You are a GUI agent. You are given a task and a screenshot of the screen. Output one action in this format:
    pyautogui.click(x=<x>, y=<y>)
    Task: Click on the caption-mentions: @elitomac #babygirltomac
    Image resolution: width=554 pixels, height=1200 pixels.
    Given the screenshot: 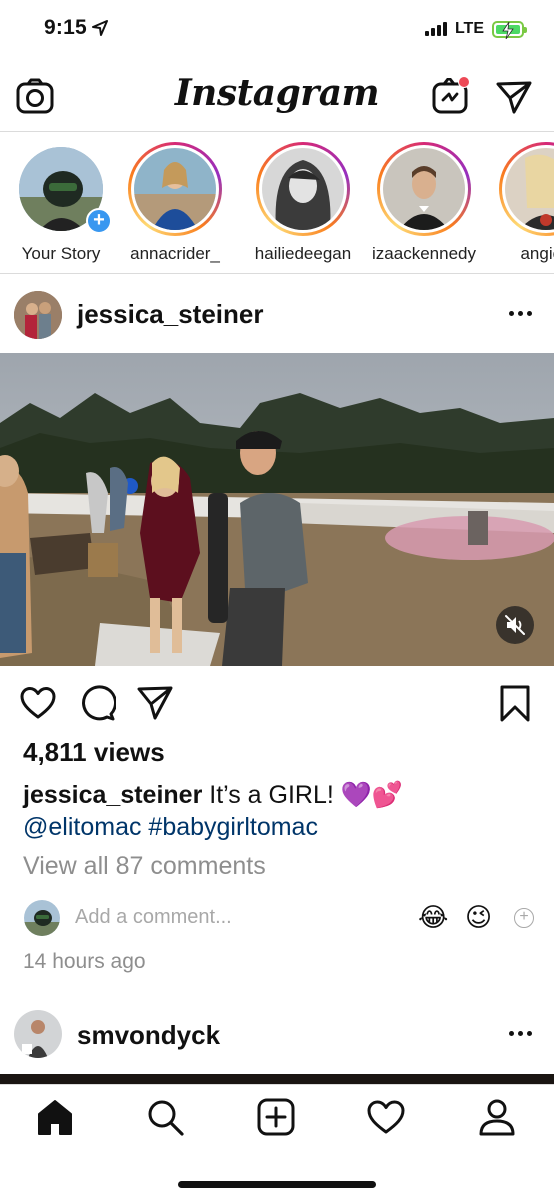 What is the action you would take?
    pyautogui.click(x=170, y=827)
    